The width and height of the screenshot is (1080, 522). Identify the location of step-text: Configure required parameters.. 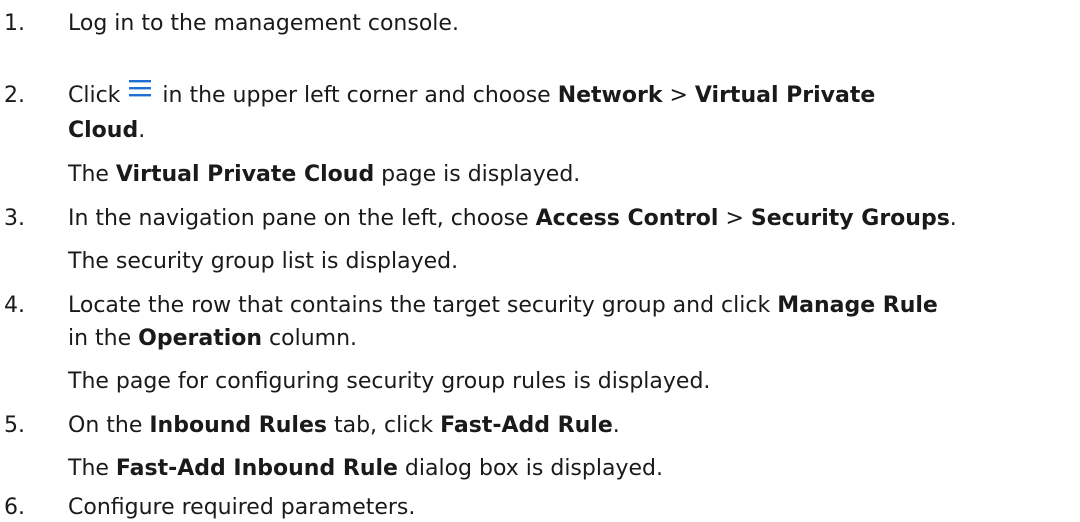
(242, 507).